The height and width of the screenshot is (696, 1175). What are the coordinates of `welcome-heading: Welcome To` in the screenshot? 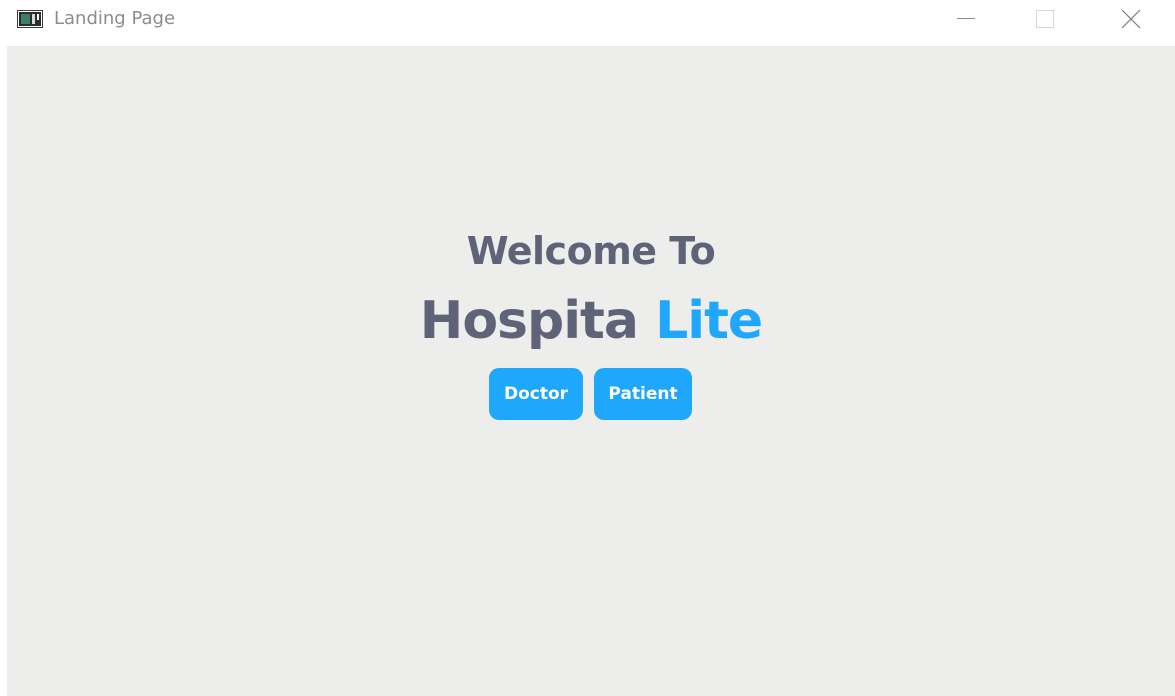 It's located at (591, 251).